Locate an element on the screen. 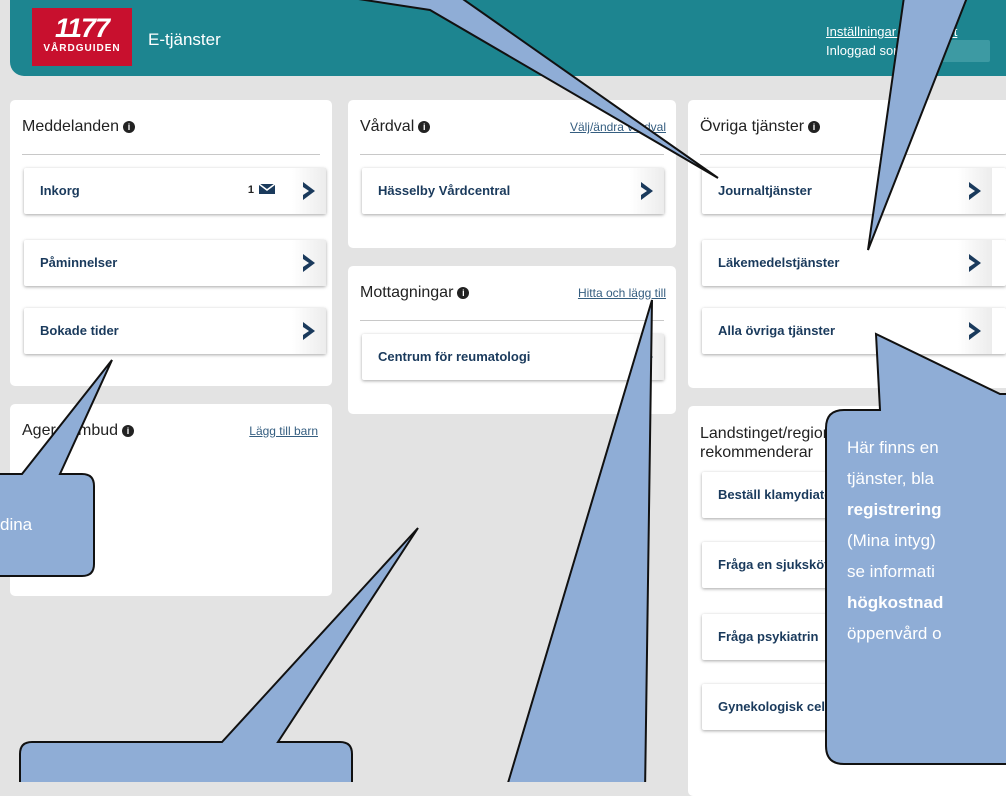 Image resolution: width=1006 pixels, height=796 pixels. callout-line: (Mina intyg) is located at coordinates (891, 540).